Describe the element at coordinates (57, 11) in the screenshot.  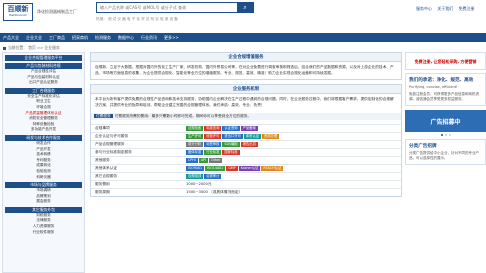
I see `site-tagline: 净化检测器械制品工厂` at that location.